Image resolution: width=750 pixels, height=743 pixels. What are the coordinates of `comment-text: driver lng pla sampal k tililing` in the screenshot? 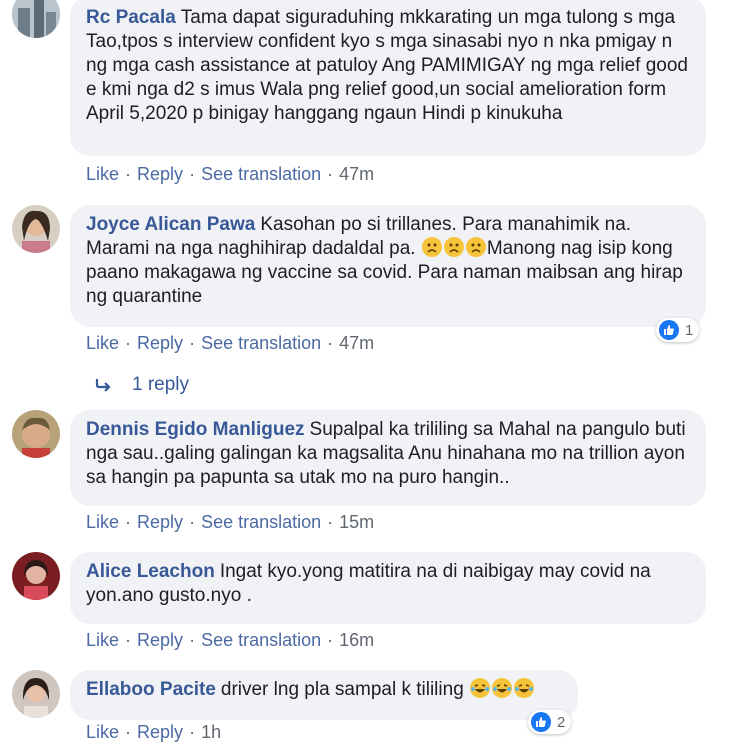 It's located at (342, 689).